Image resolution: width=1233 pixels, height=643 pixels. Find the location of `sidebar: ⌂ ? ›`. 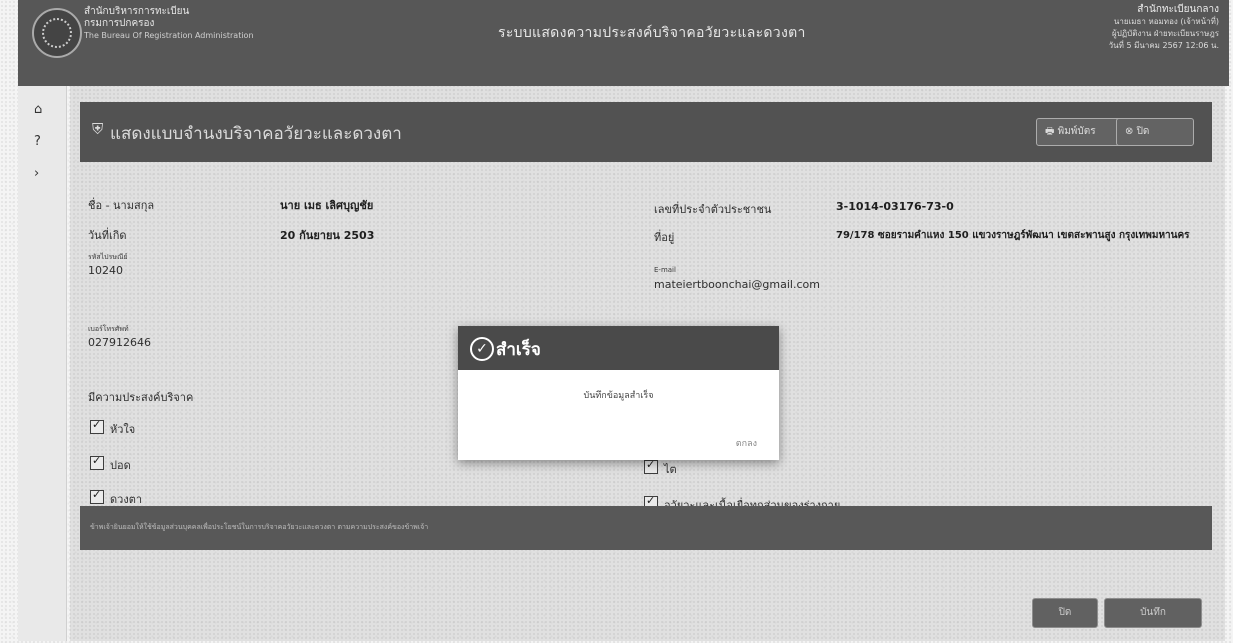

sidebar: ⌂ ? › is located at coordinates (42, 363).